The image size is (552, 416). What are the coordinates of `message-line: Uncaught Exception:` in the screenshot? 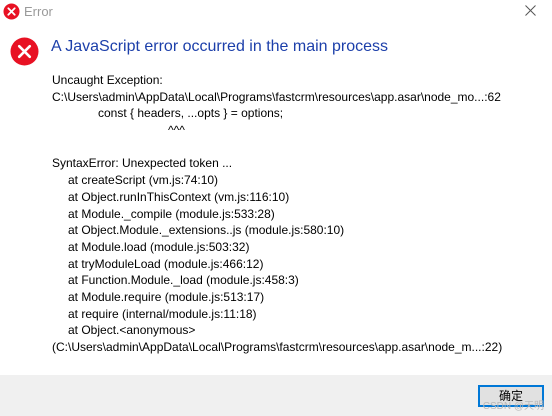 It's located at (107, 80).